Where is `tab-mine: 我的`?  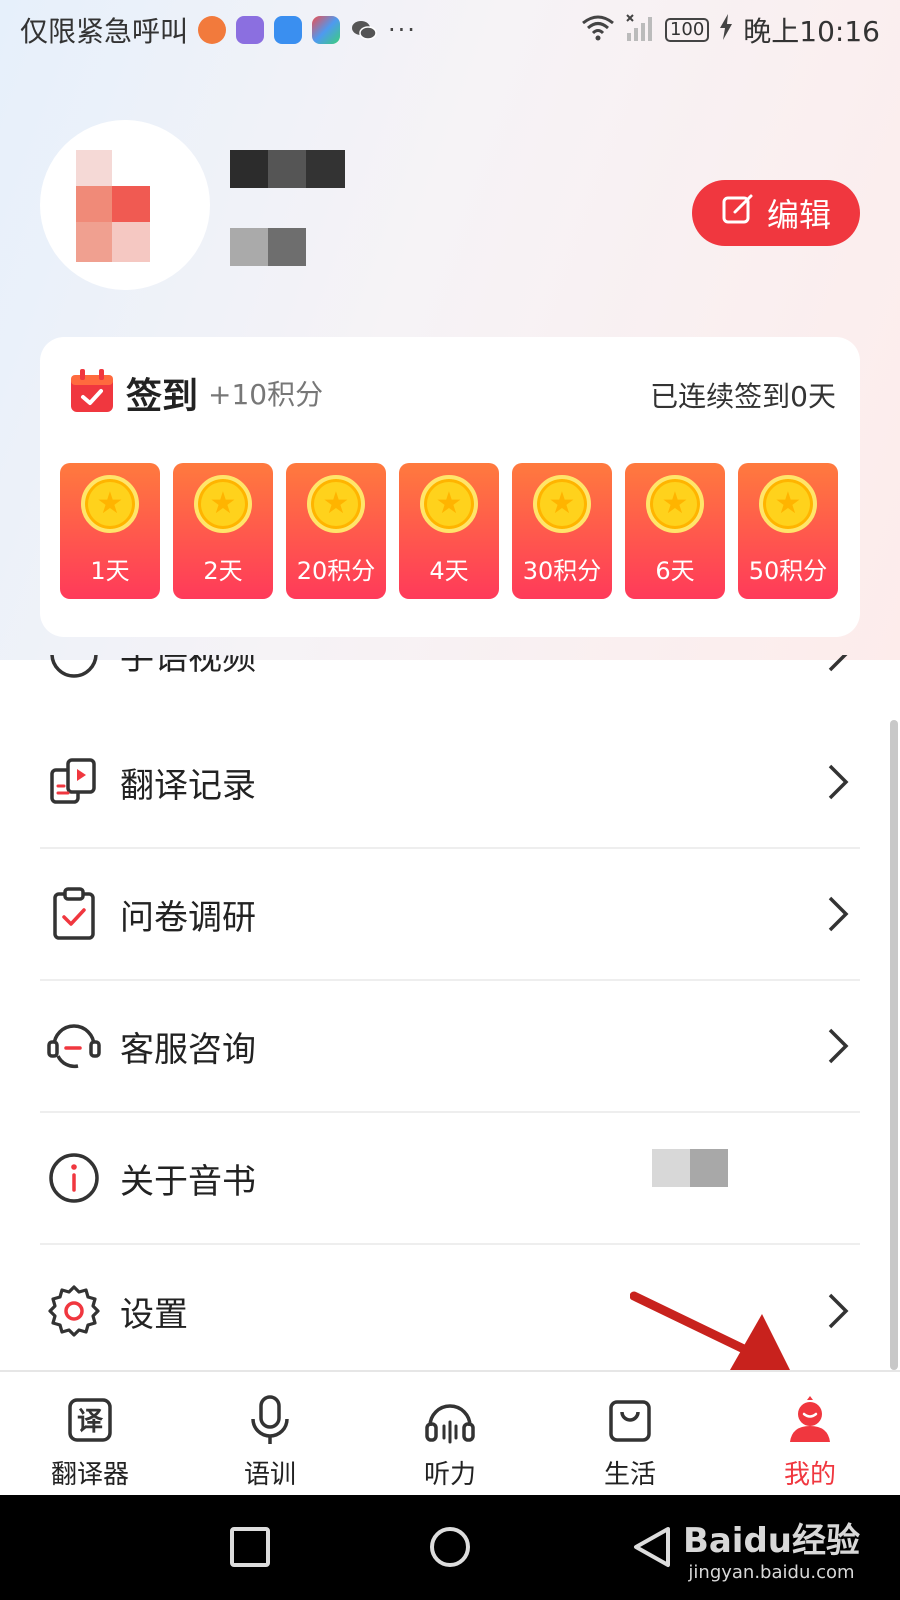 tab-mine: 我的 is located at coordinates (810, 1433).